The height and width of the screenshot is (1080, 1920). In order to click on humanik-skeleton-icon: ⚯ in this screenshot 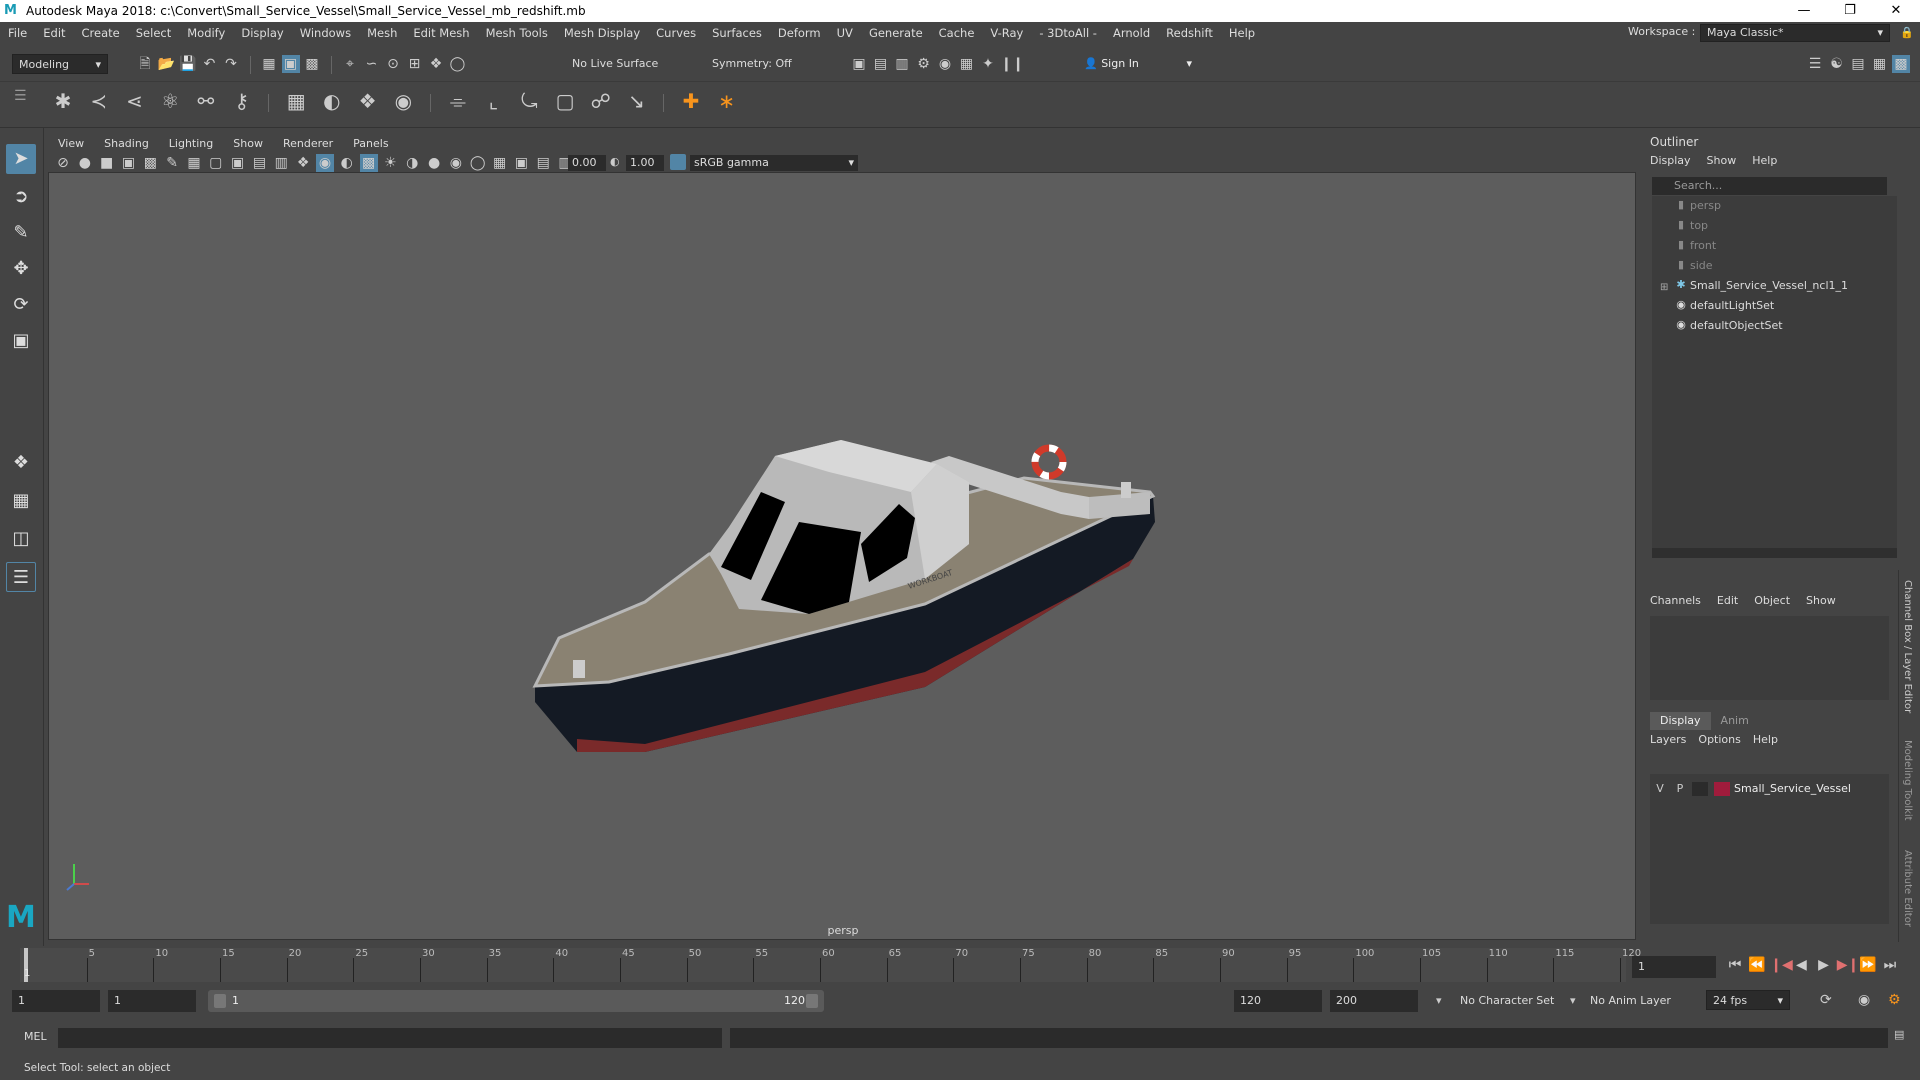, I will do `click(206, 101)`.